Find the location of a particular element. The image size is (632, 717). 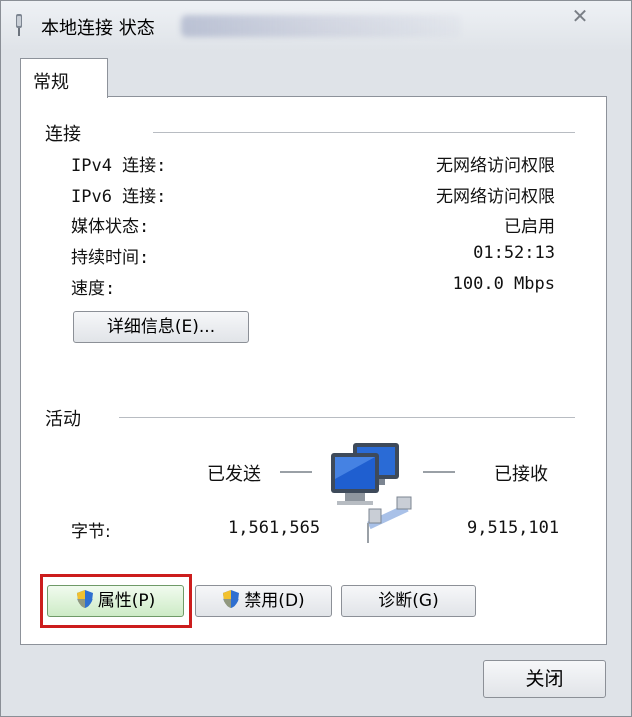

diagnose-button: 诊断(G) is located at coordinates (408, 601).